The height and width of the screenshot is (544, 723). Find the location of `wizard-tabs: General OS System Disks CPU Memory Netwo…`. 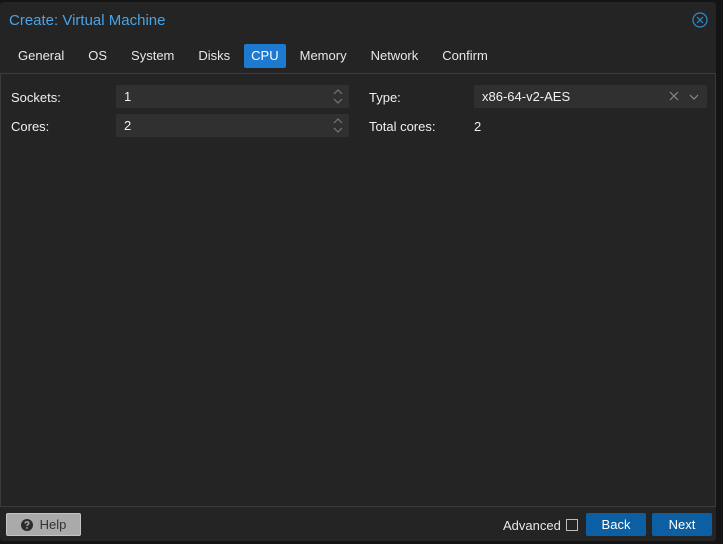

wizard-tabs: General OS System Disks CPU Memory Netwo… is located at coordinates (255, 56).